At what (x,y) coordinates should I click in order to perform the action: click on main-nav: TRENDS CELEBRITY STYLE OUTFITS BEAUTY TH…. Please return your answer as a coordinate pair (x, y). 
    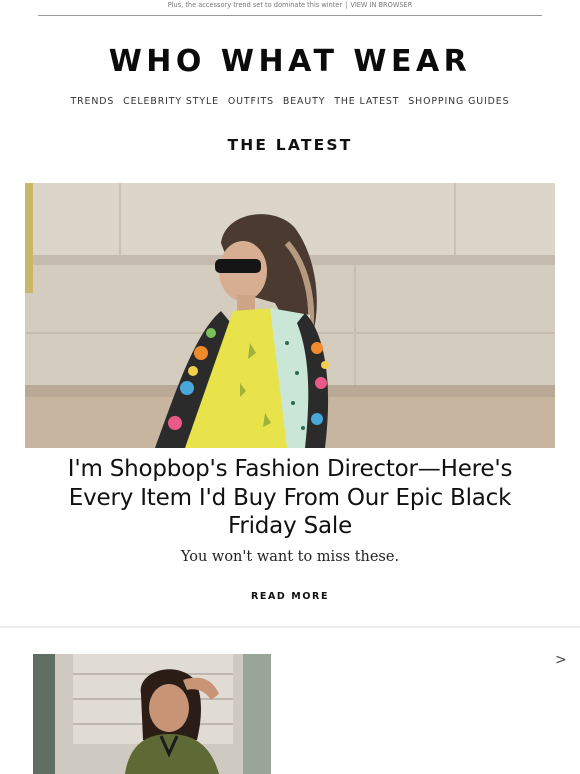
    Looking at the image, I should click on (290, 101).